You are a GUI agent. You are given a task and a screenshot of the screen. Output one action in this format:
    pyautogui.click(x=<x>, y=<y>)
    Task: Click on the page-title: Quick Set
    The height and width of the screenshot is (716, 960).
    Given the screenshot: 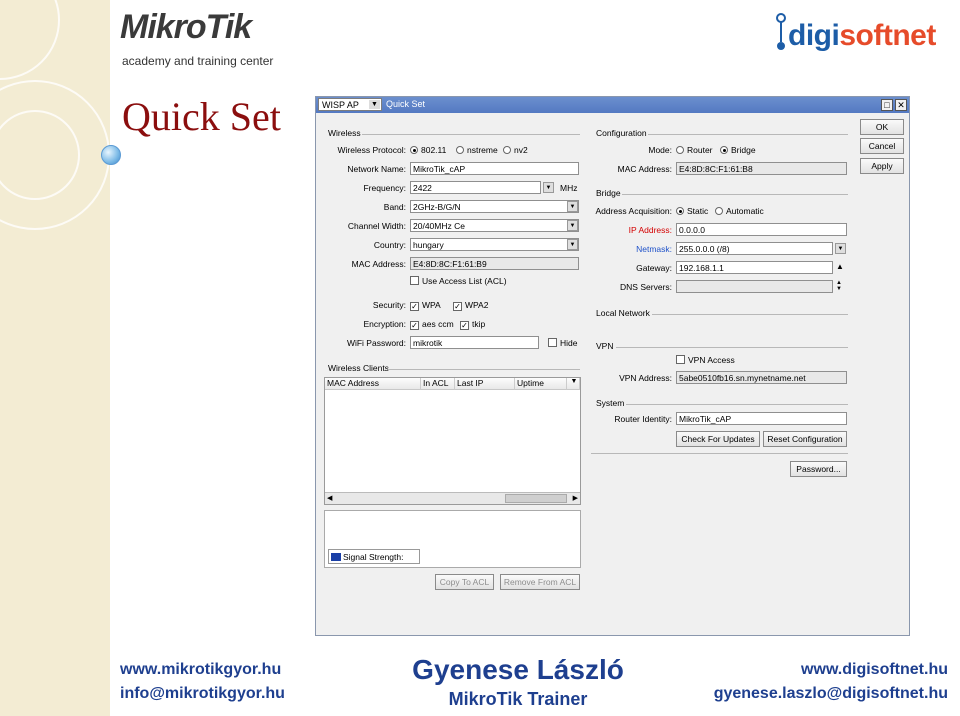 What is the action you would take?
    pyautogui.click(x=201, y=116)
    